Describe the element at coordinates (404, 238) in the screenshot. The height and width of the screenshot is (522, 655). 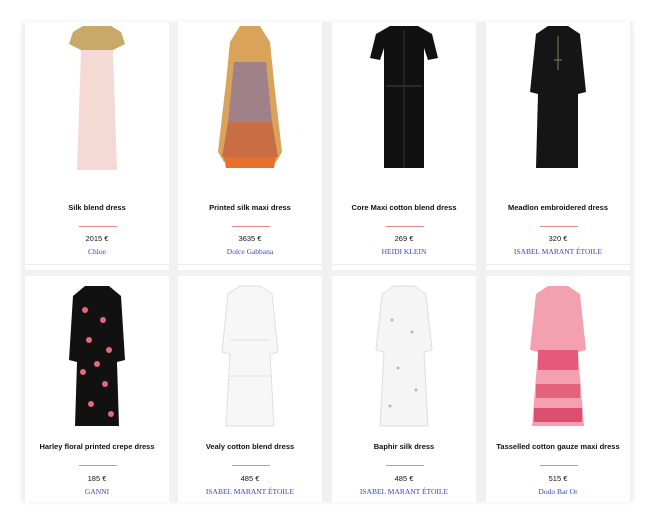
I see `product-price: 269 €` at that location.